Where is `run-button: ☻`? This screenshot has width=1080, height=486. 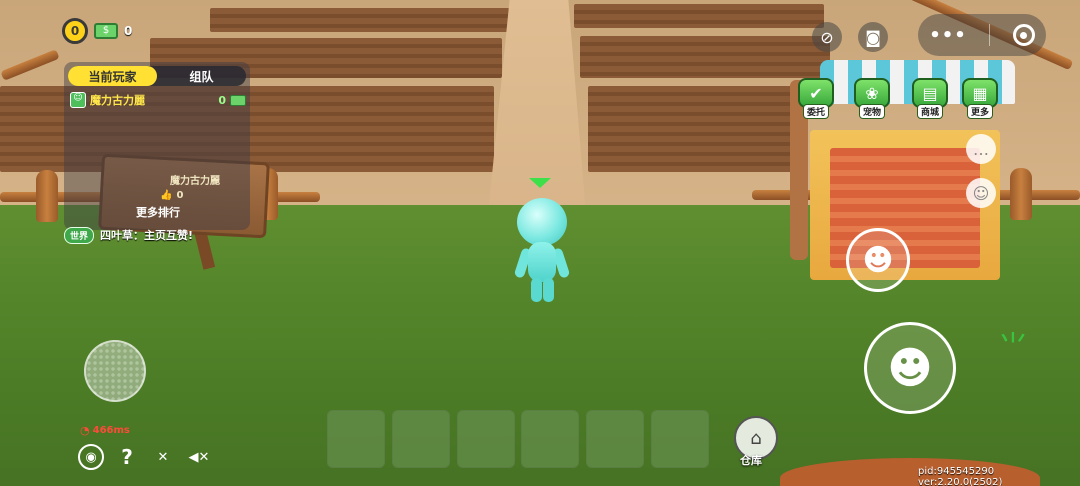
run-button: ☻ is located at coordinates (910, 368).